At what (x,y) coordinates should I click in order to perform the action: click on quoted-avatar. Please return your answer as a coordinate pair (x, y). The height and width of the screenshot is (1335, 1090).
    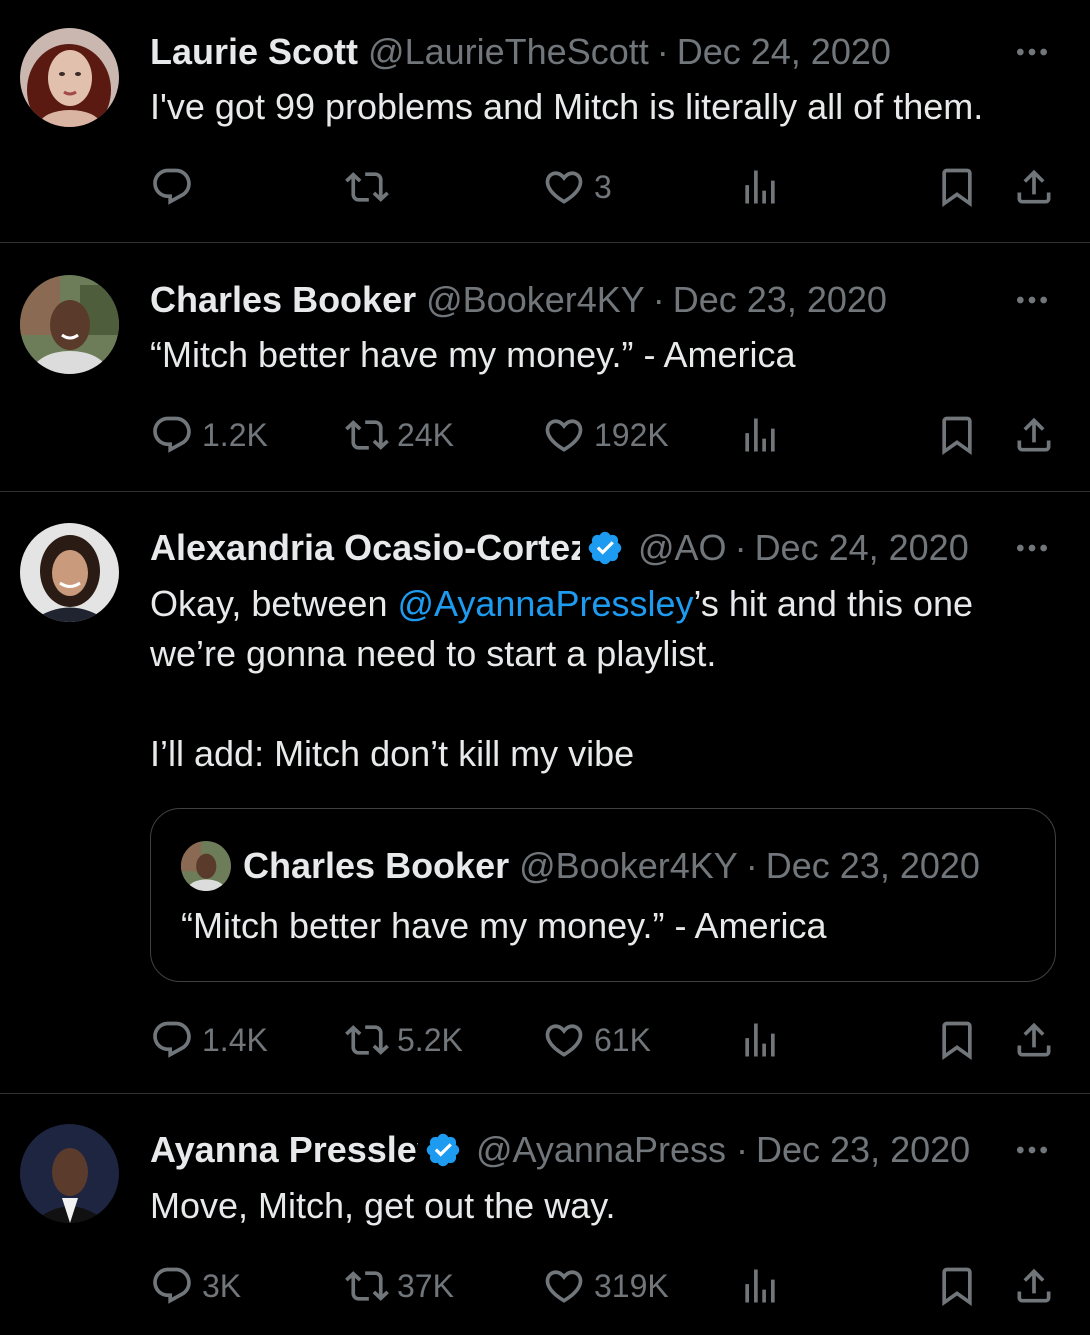
    Looking at the image, I should click on (206, 866).